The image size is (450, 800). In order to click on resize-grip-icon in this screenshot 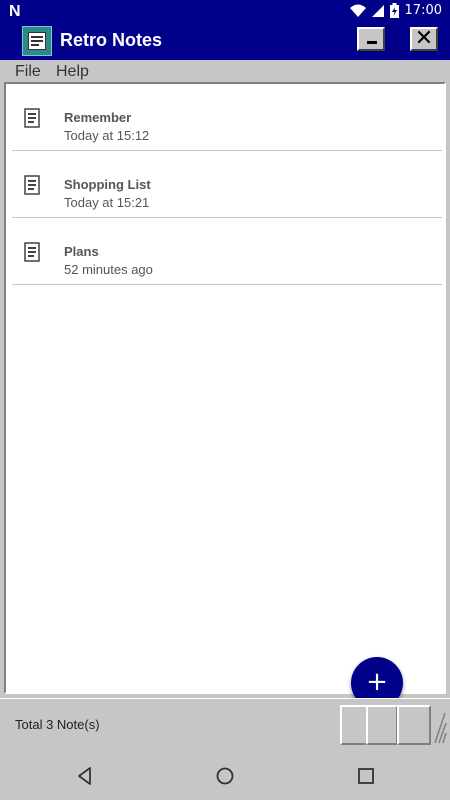, I will do `click(440, 727)`.